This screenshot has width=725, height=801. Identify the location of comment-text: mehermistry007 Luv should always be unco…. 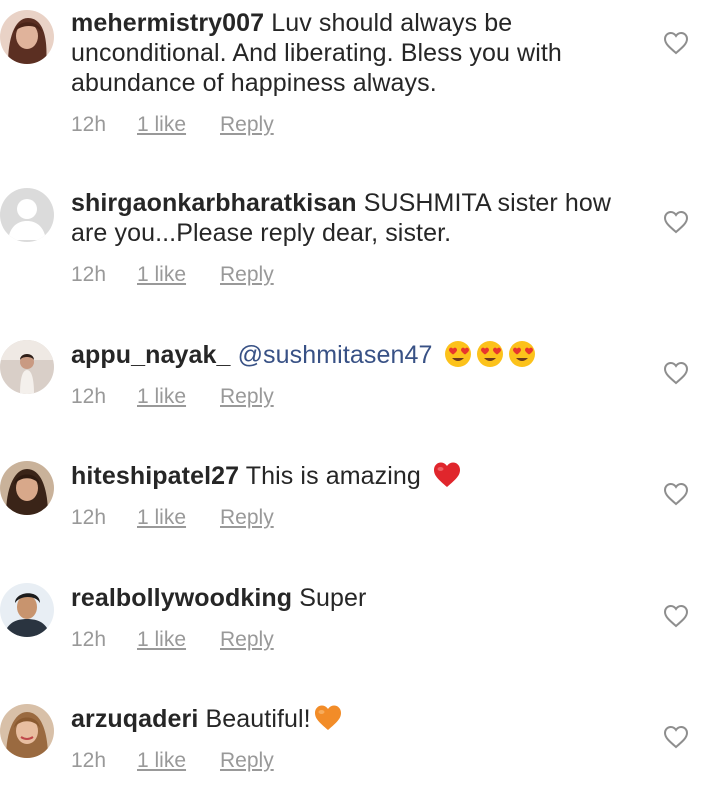
(341, 53).